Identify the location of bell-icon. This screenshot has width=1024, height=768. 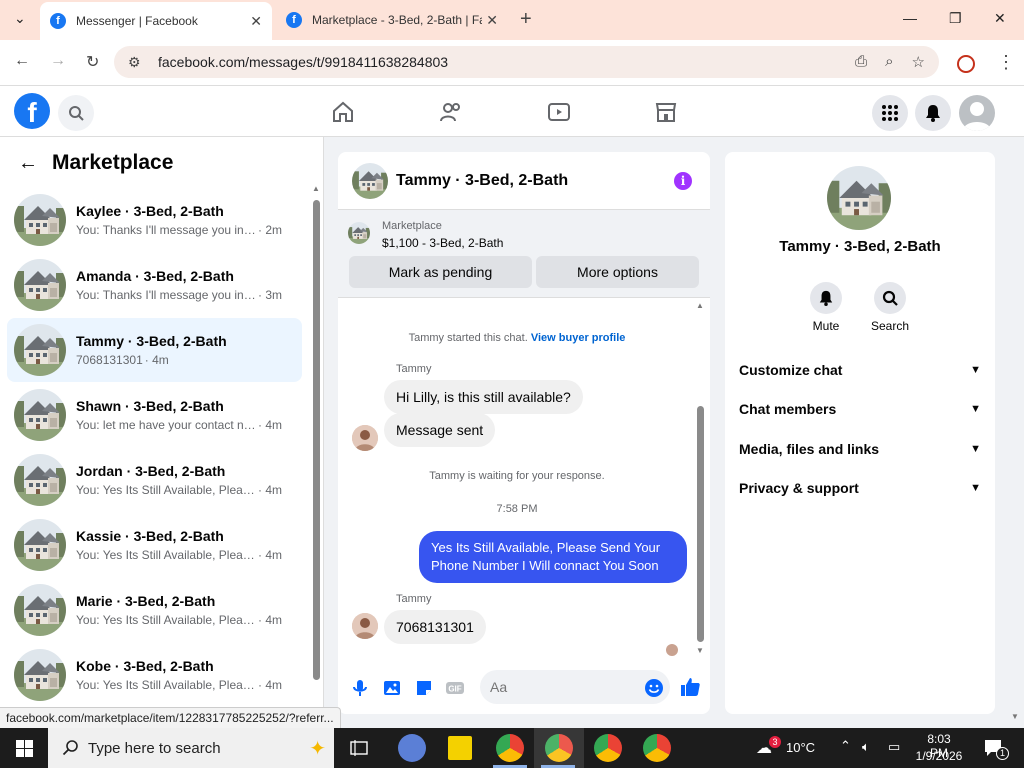
(826, 298).